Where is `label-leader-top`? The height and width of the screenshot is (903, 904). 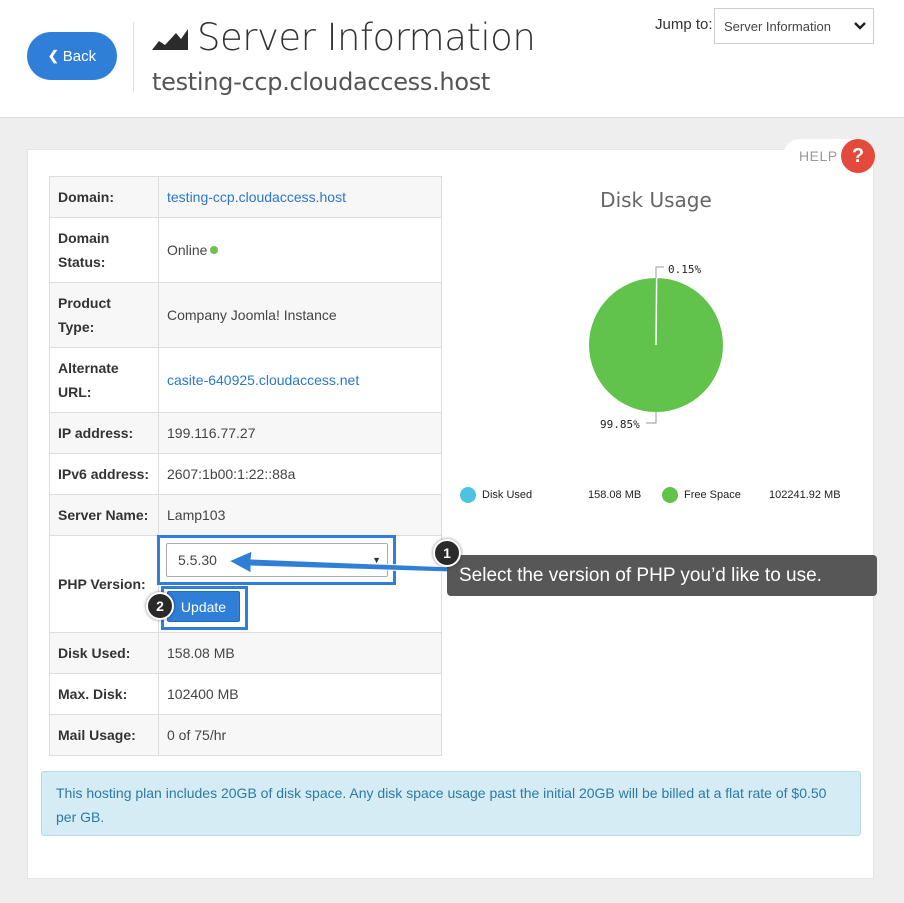 label-leader-top is located at coordinates (659, 272).